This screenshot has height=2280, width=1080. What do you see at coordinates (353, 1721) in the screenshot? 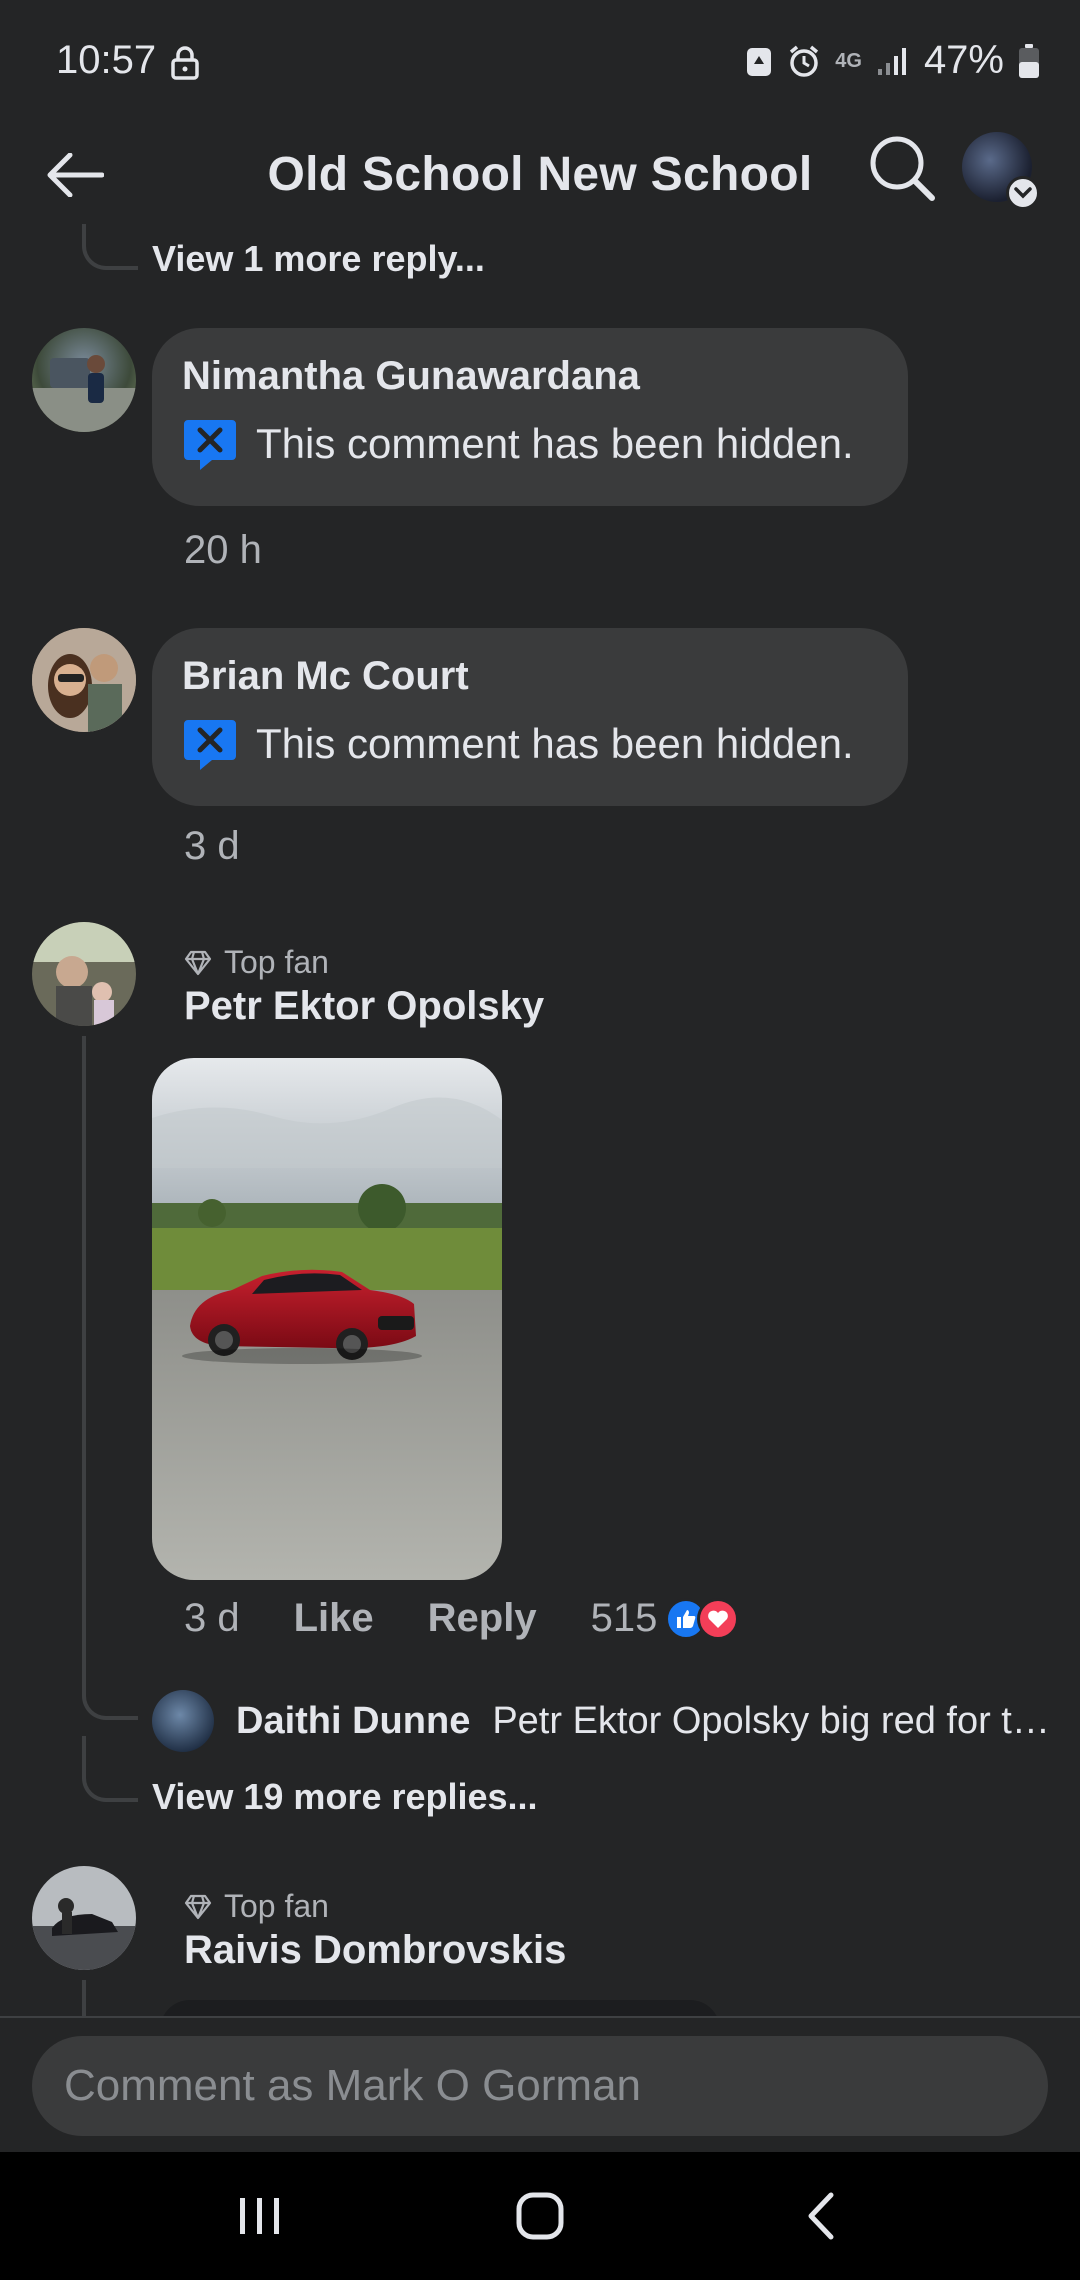
I see `reply-author: Daithi Dunne` at bounding box center [353, 1721].